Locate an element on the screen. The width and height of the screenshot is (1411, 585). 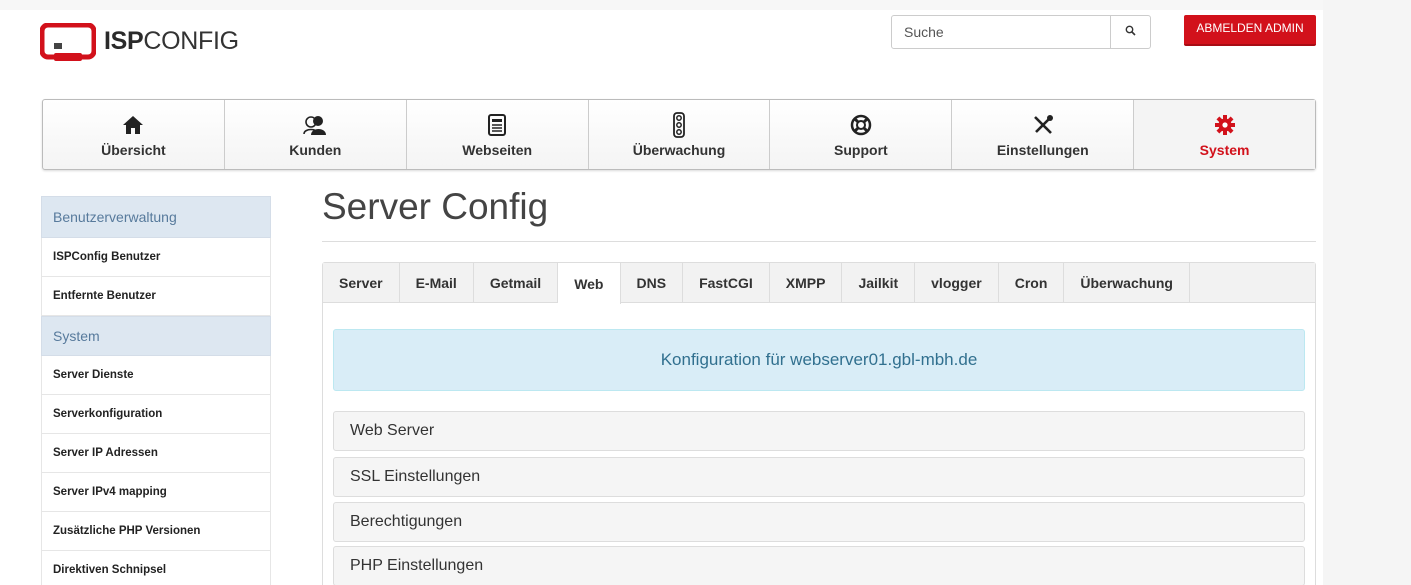
nav-item-label: Überwachung is located at coordinates (679, 150).